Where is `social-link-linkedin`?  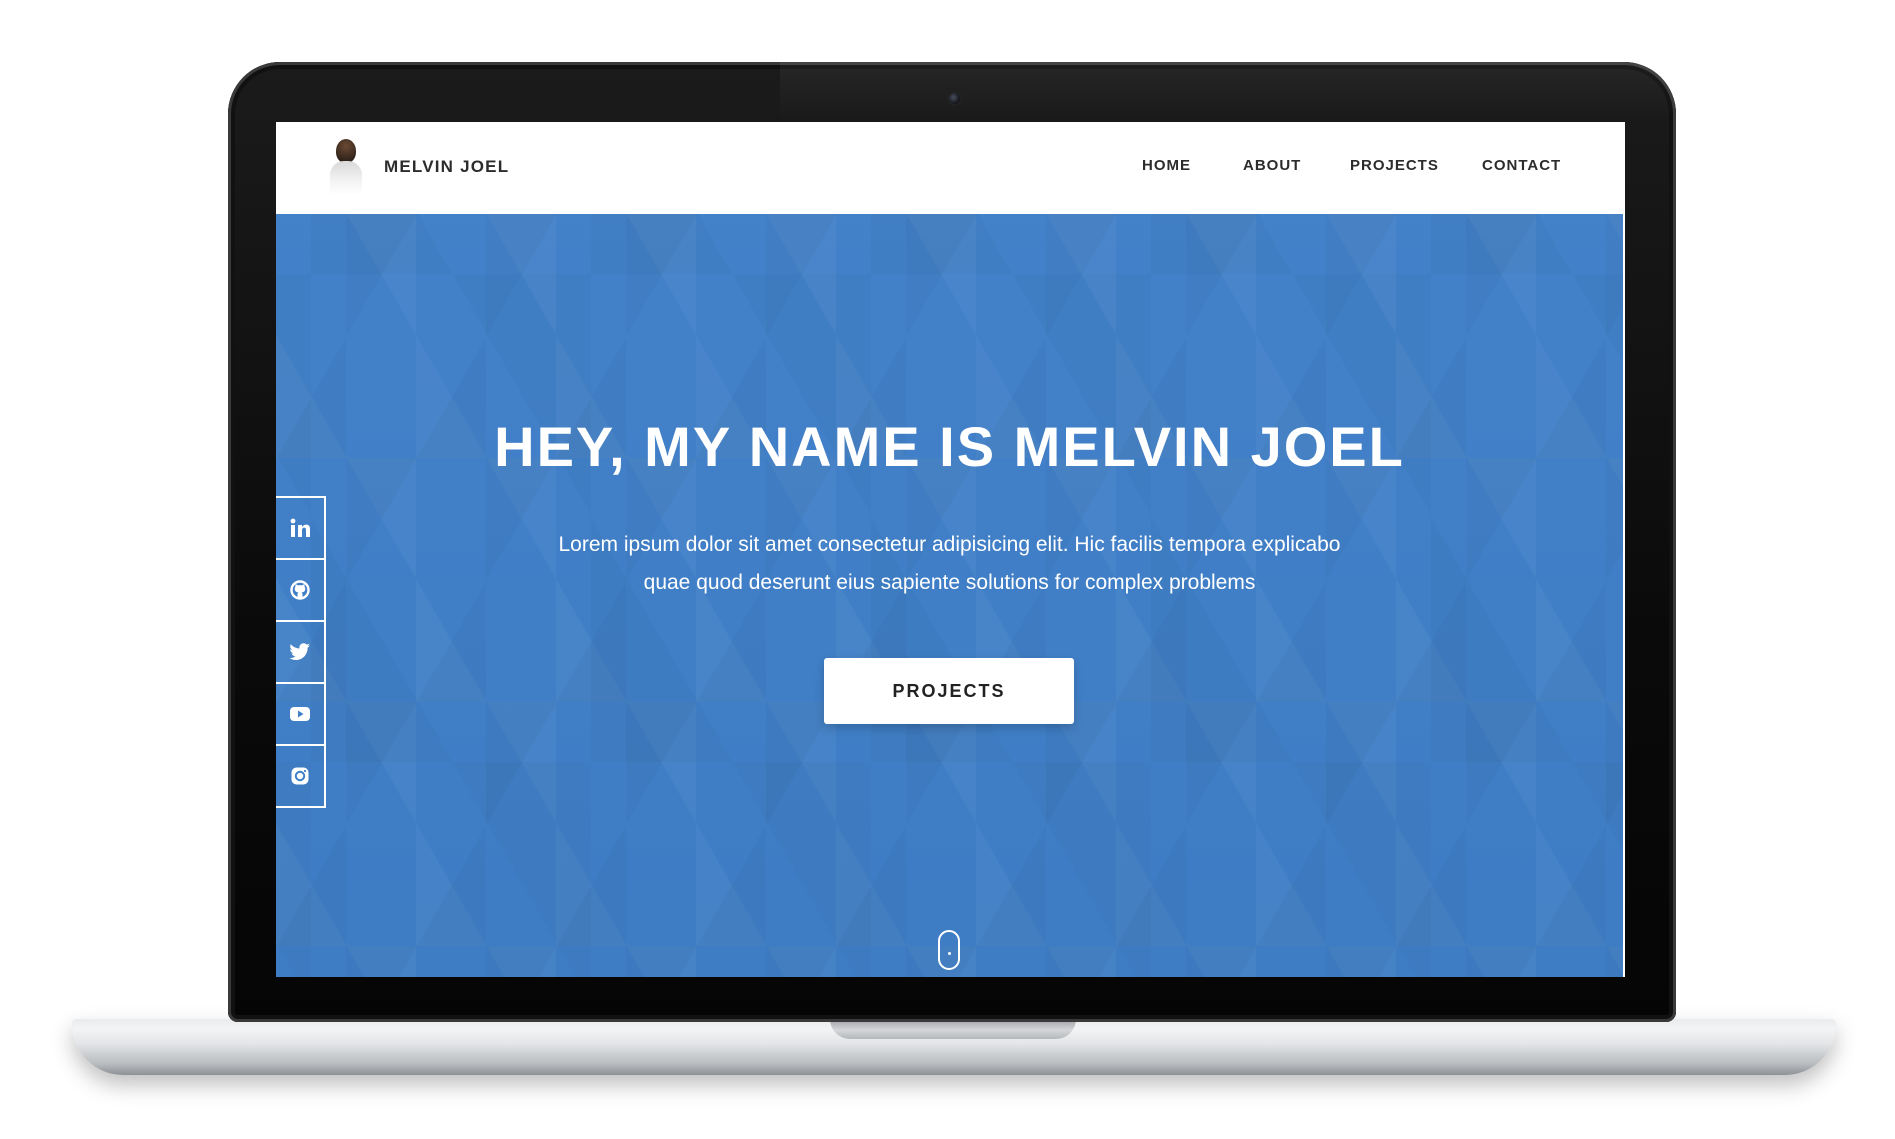
social-link-linkedin is located at coordinates (300, 529).